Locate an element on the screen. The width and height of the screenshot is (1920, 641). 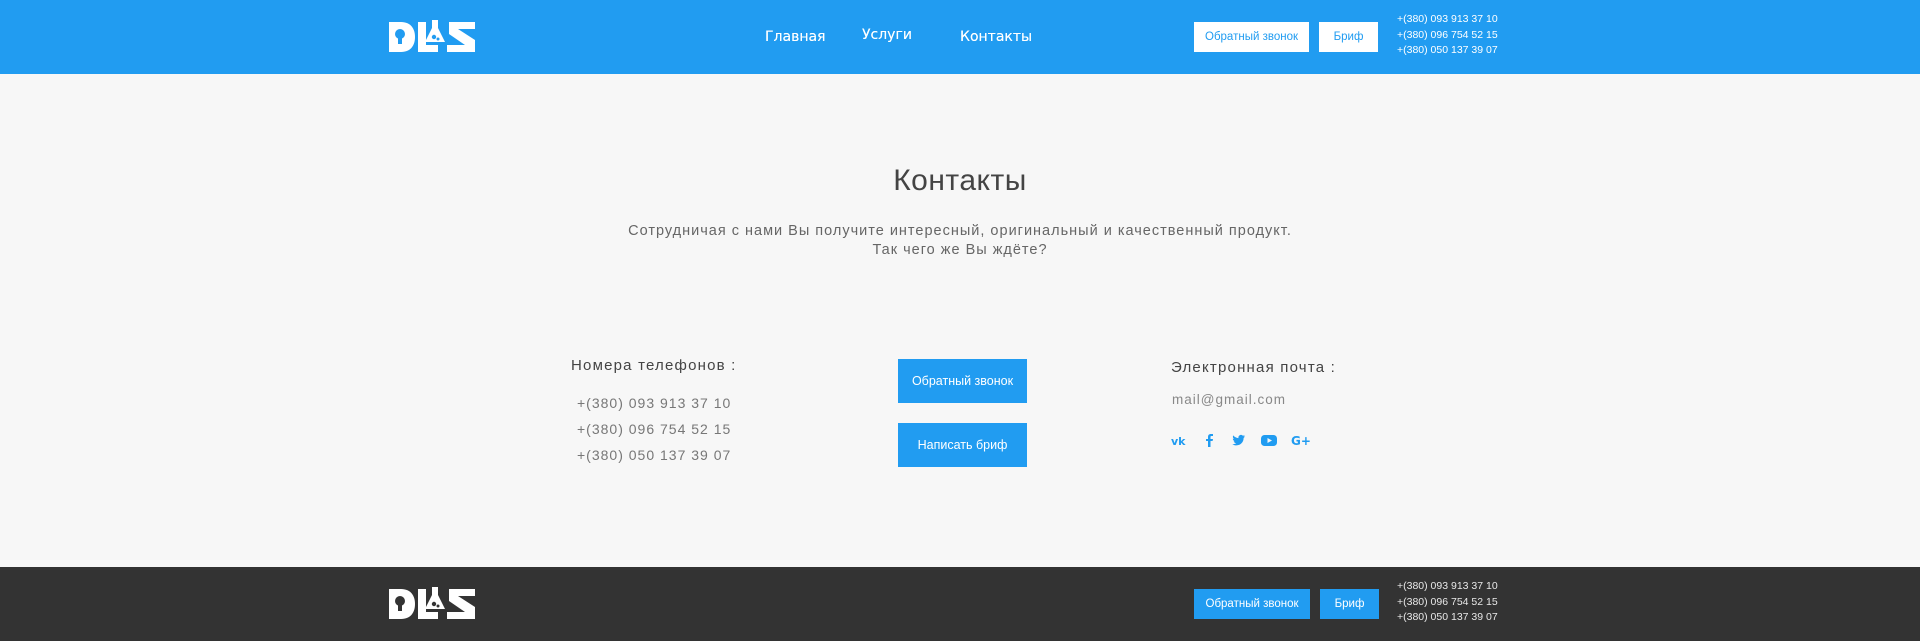
page-title: Контакты is located at coordinates (960, 180).